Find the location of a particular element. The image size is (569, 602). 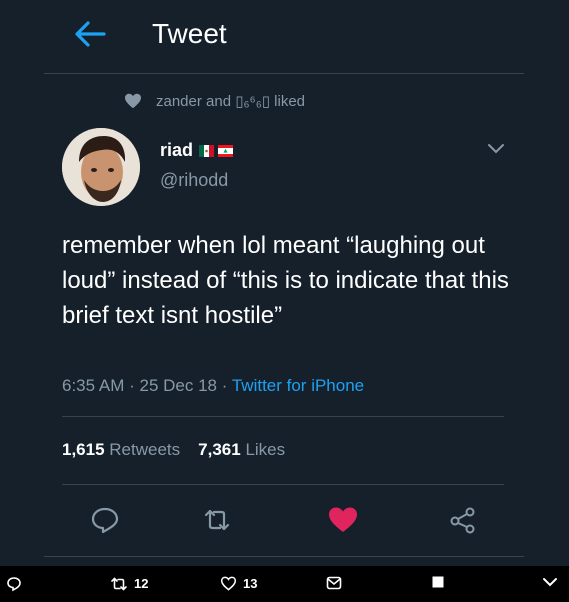

page-title: Tweet is located at coordinates (189, 33).